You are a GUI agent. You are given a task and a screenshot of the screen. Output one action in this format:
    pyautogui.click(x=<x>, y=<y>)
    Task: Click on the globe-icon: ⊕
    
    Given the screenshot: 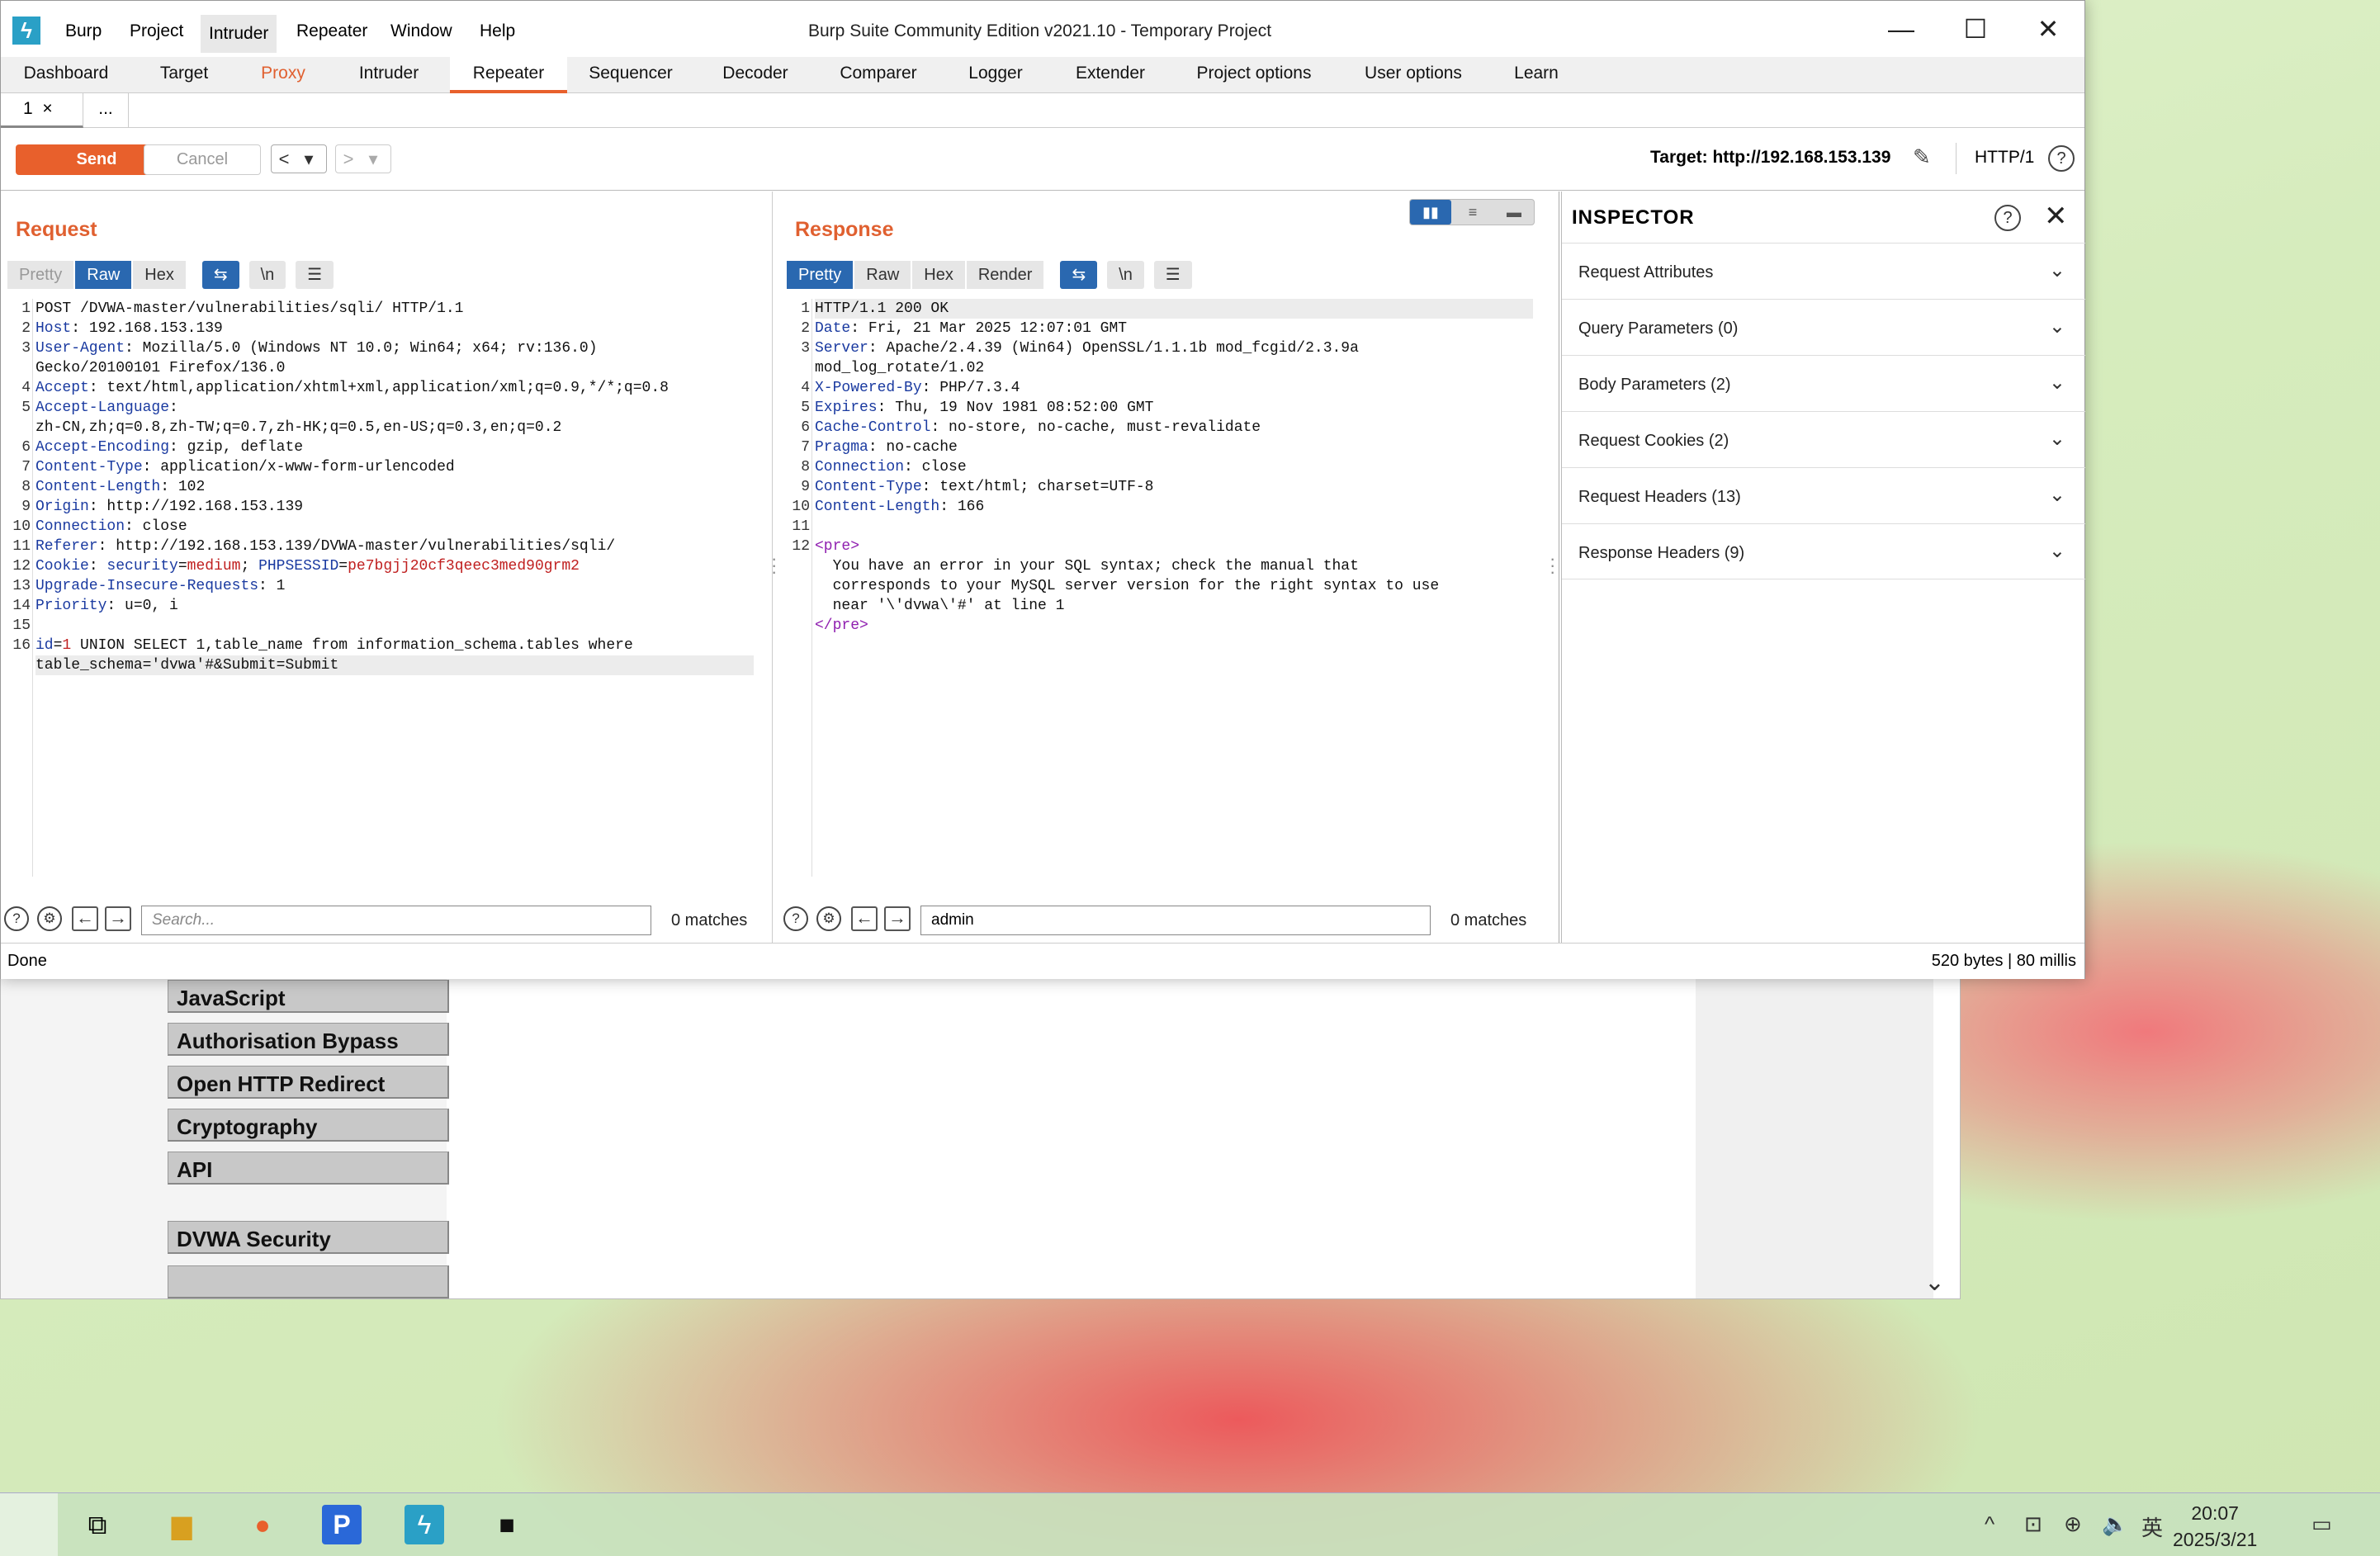 What is the action you would take?
    pyautogui.click(x=2073, y=1524)
    